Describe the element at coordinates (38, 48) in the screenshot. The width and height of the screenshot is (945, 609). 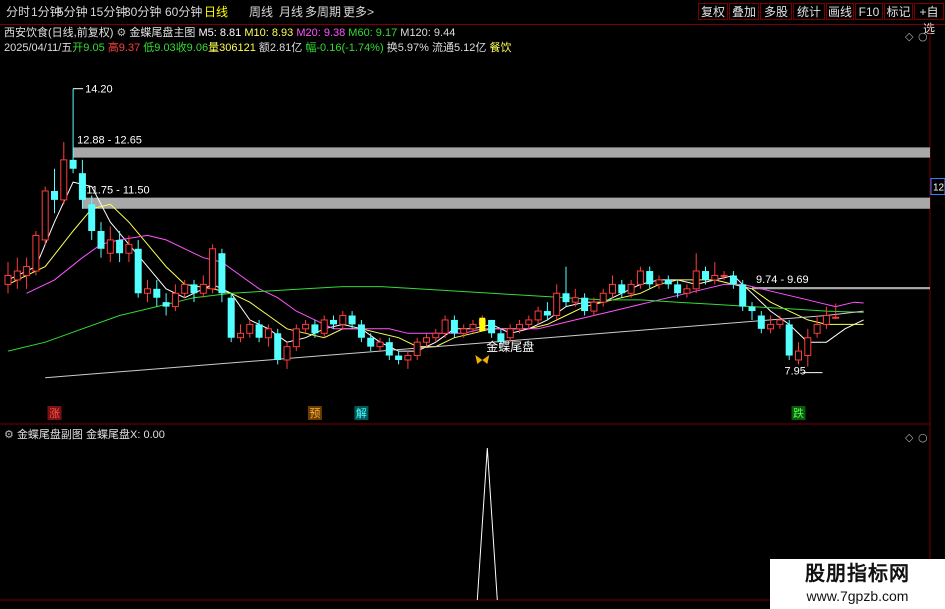
I see `bar-date: 2025/04/11/五` at that location.